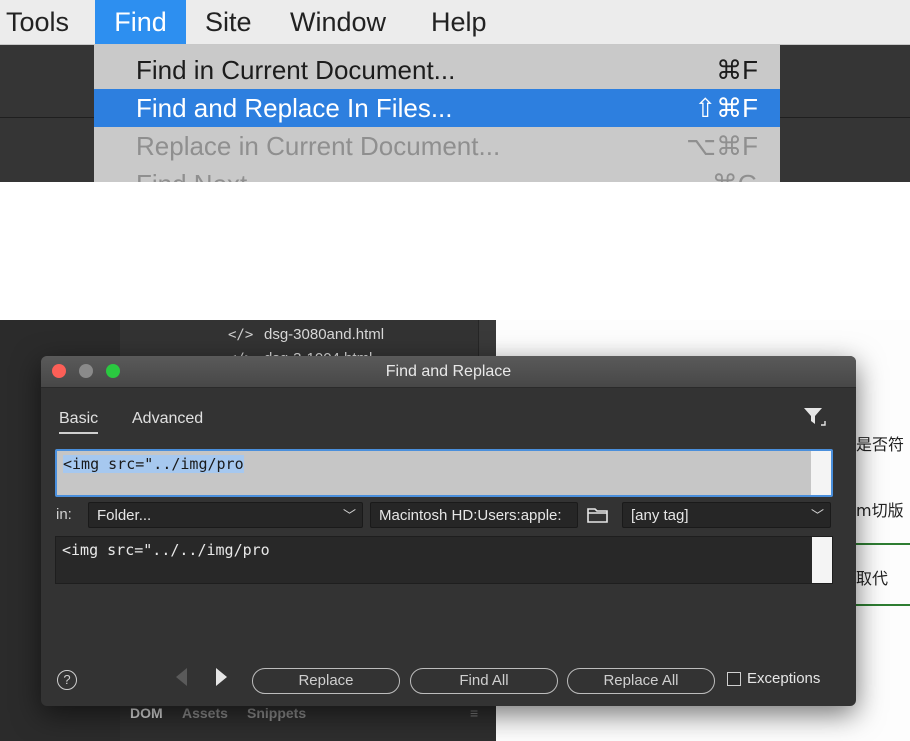 This screenshot has height=741, width=910. I want to click on menu-item-shortcut: ⌘G, so click(735, 173).